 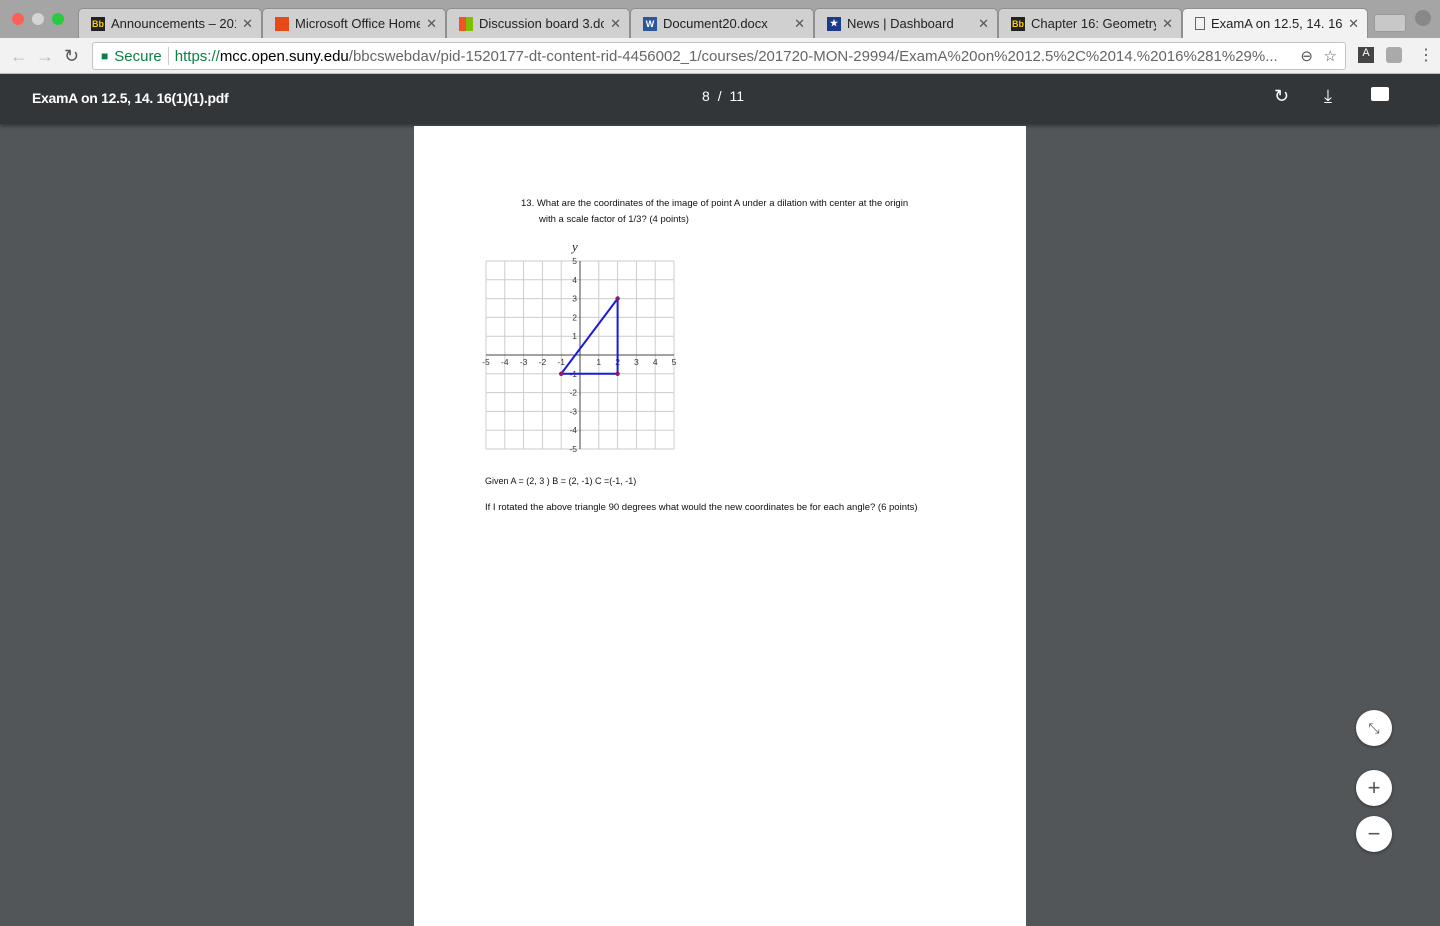 What do you see at coordinates (636, 362) in the screenshot?
I see `x-tick-label: 3` at bounding box center [636, 362].